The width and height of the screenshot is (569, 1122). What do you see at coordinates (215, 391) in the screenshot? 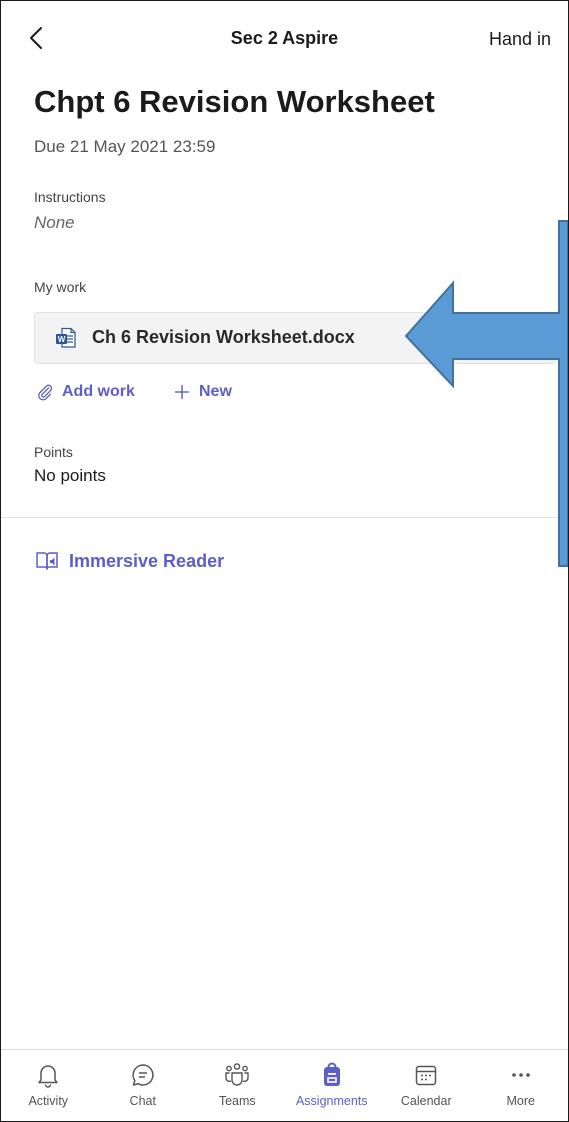
I see `new-label: New` at bounding box center [215, 391].